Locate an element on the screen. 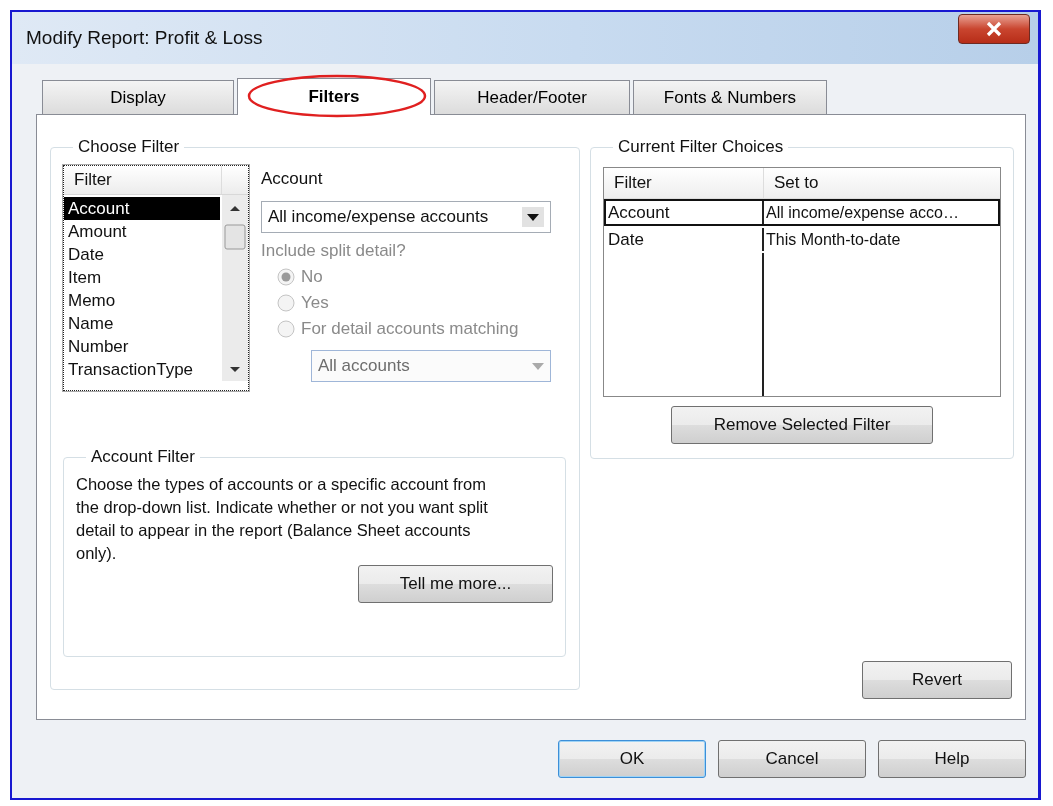  close-icon is located at coordinates (994, 29).